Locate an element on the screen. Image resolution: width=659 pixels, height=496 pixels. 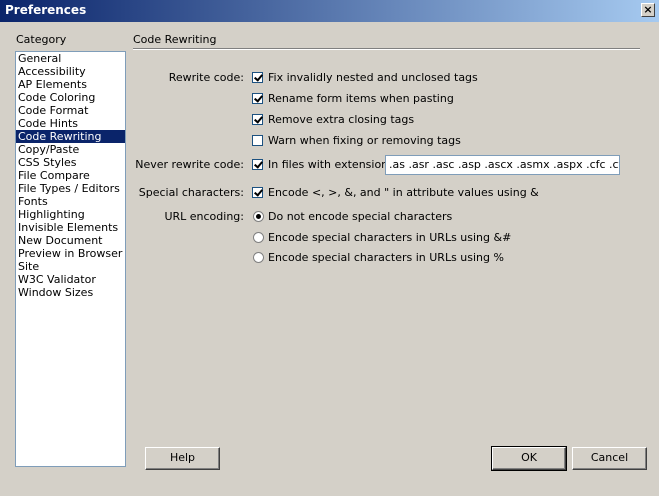
never-rewrite-checkbox is located at coordinates (257, 164).